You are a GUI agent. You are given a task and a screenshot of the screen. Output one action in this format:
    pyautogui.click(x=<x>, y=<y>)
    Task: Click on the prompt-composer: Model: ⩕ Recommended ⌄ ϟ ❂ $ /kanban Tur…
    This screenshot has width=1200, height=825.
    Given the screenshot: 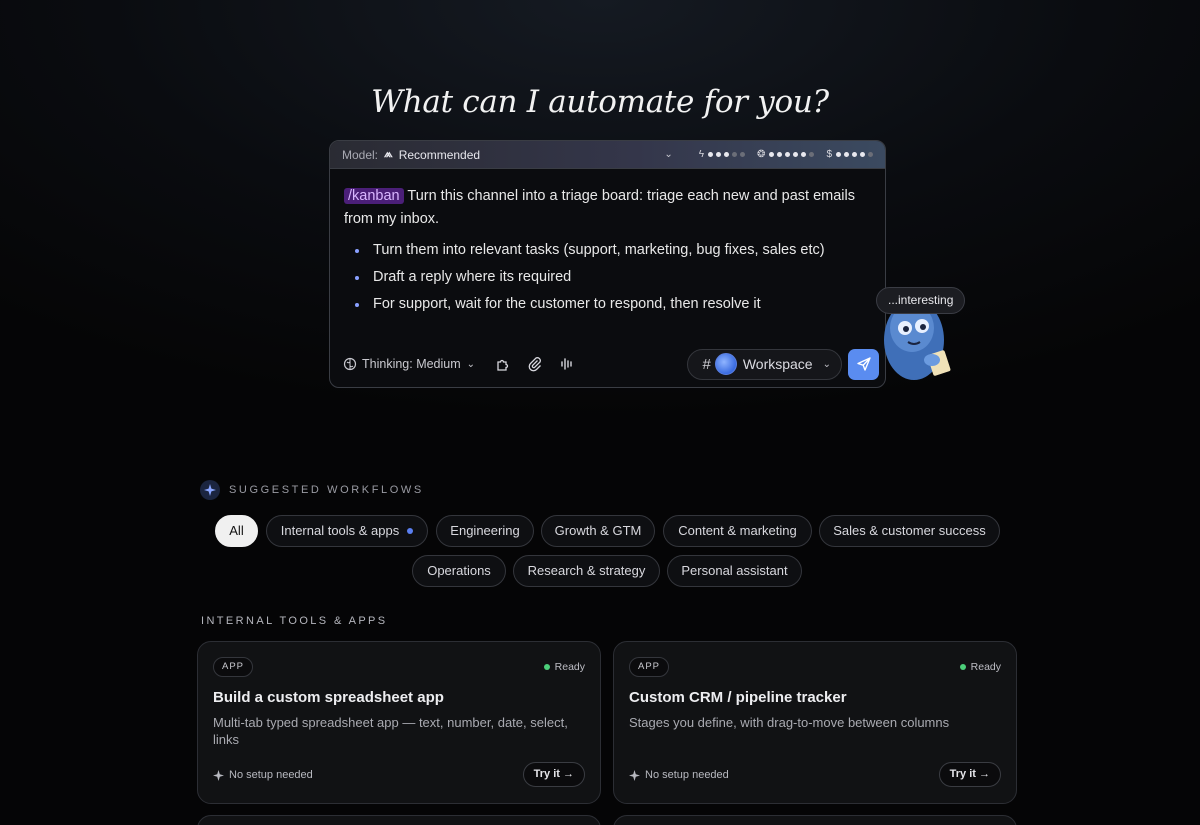 What is the action you would take?
    pyautogui.click(x=607, y=264)
    